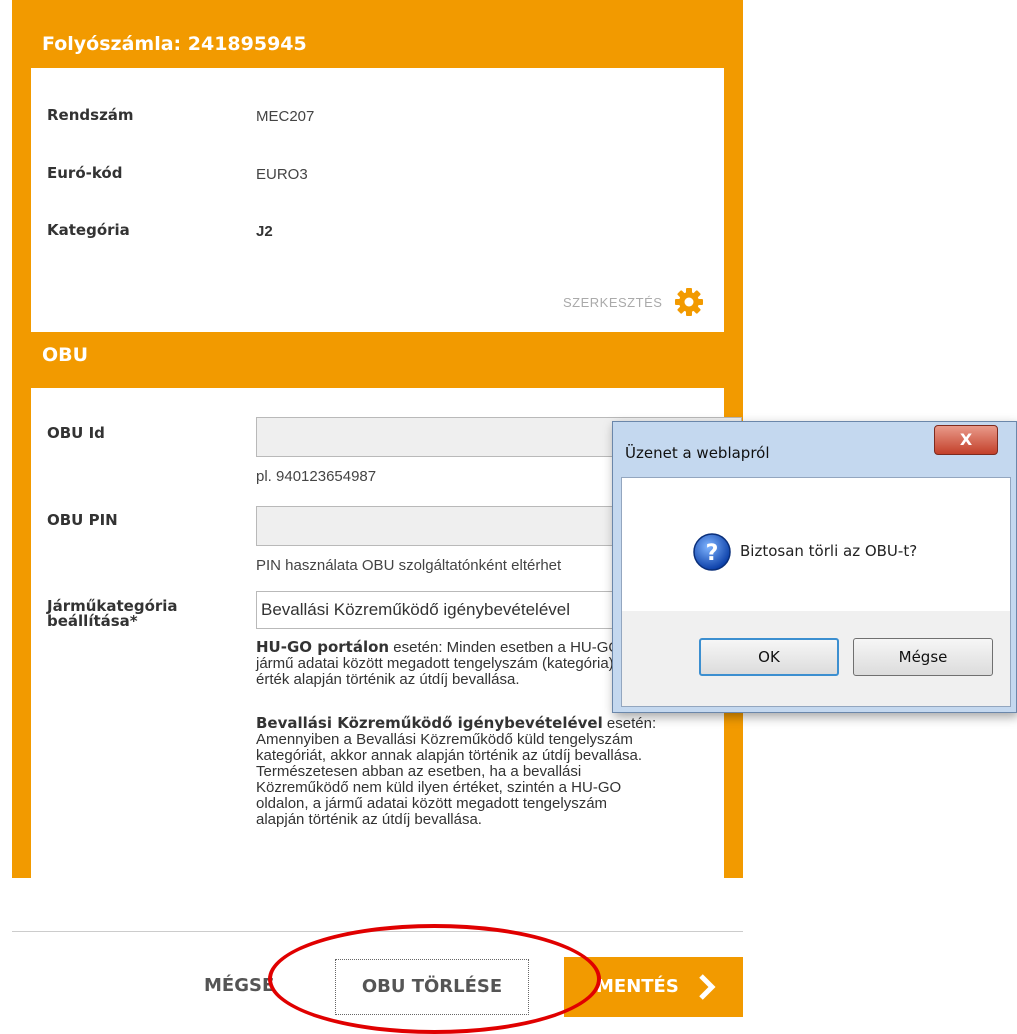  I want to click on dialog-cancel-button: Mégse, so click(923, 657).